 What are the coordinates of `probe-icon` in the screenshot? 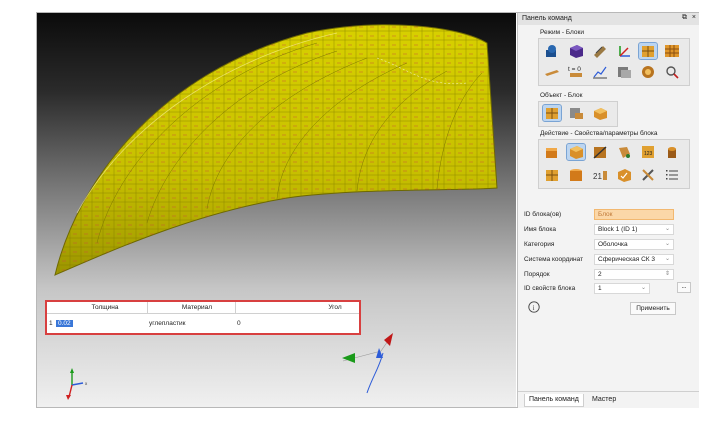 It's located at (672, 72).